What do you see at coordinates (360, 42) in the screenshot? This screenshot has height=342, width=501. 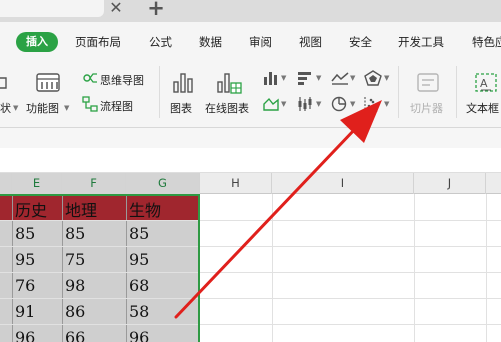 I see `menu-tab-security: 安全` at bounding box center [360, 42].